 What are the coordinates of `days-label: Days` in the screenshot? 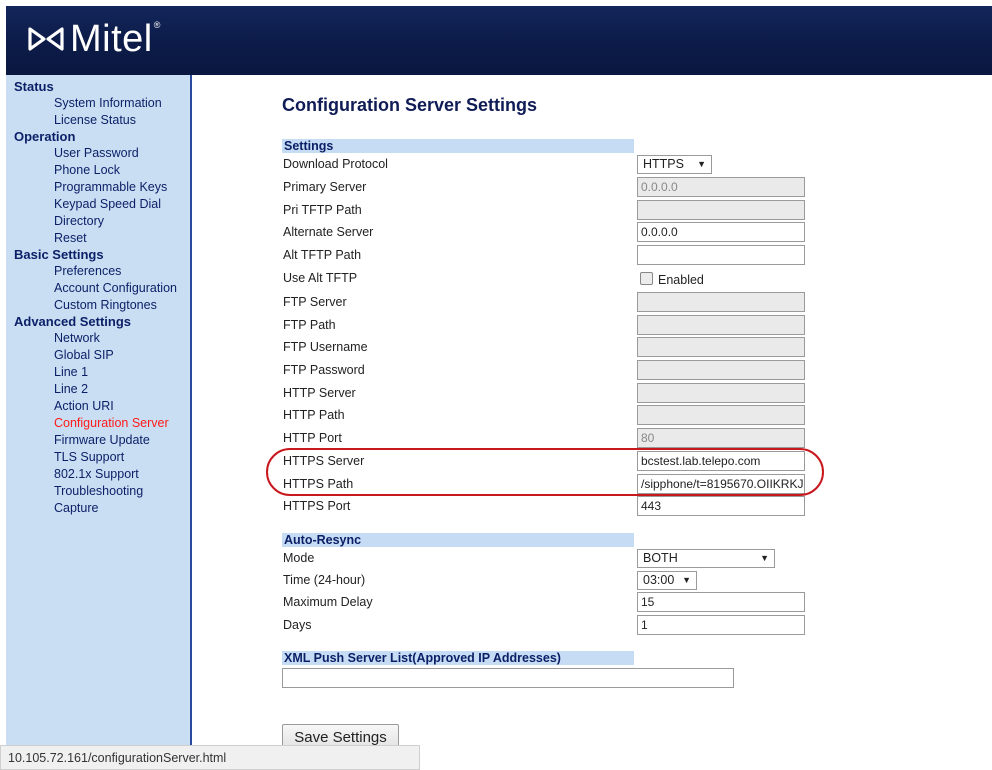 It's located at (297, 625).